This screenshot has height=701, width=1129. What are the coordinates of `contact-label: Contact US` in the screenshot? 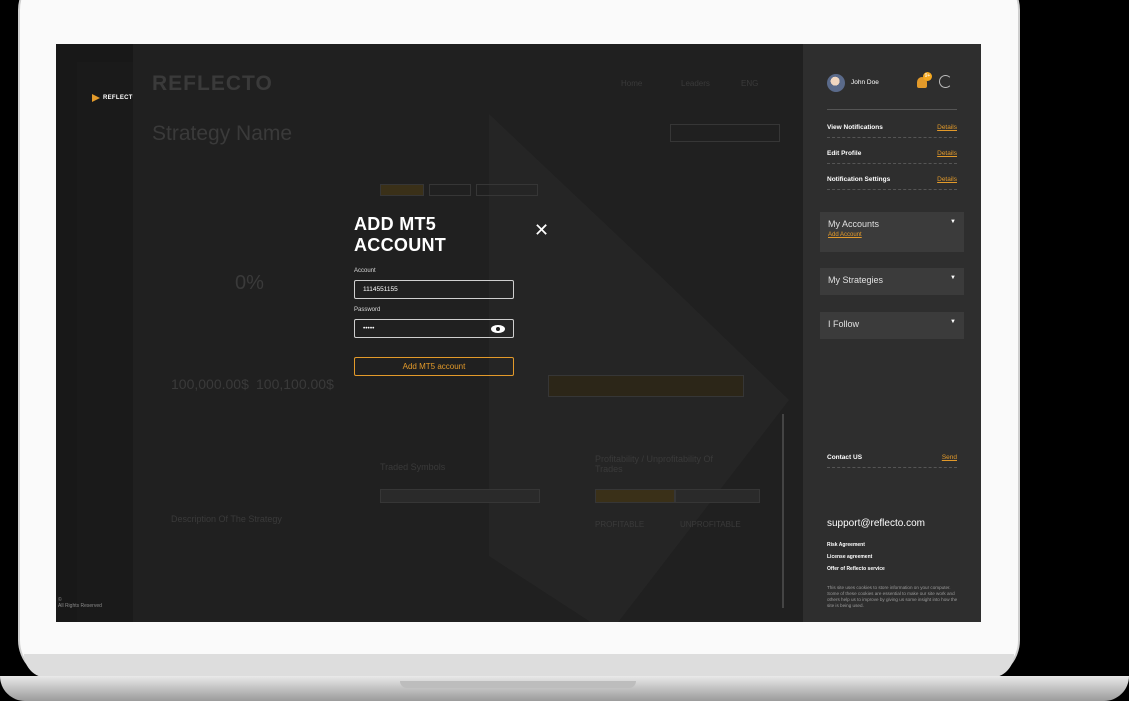 It's located at (845, 457).